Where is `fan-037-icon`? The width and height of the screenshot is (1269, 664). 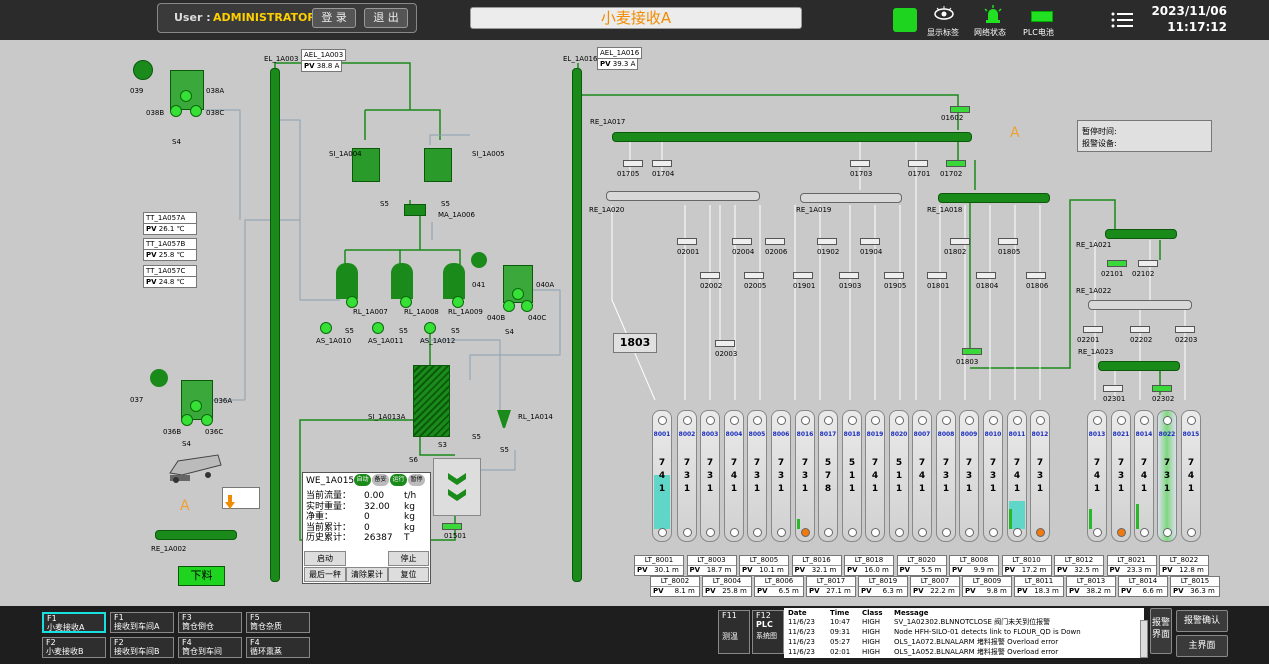 fan-037-icon is located at coordinates (159, 378).